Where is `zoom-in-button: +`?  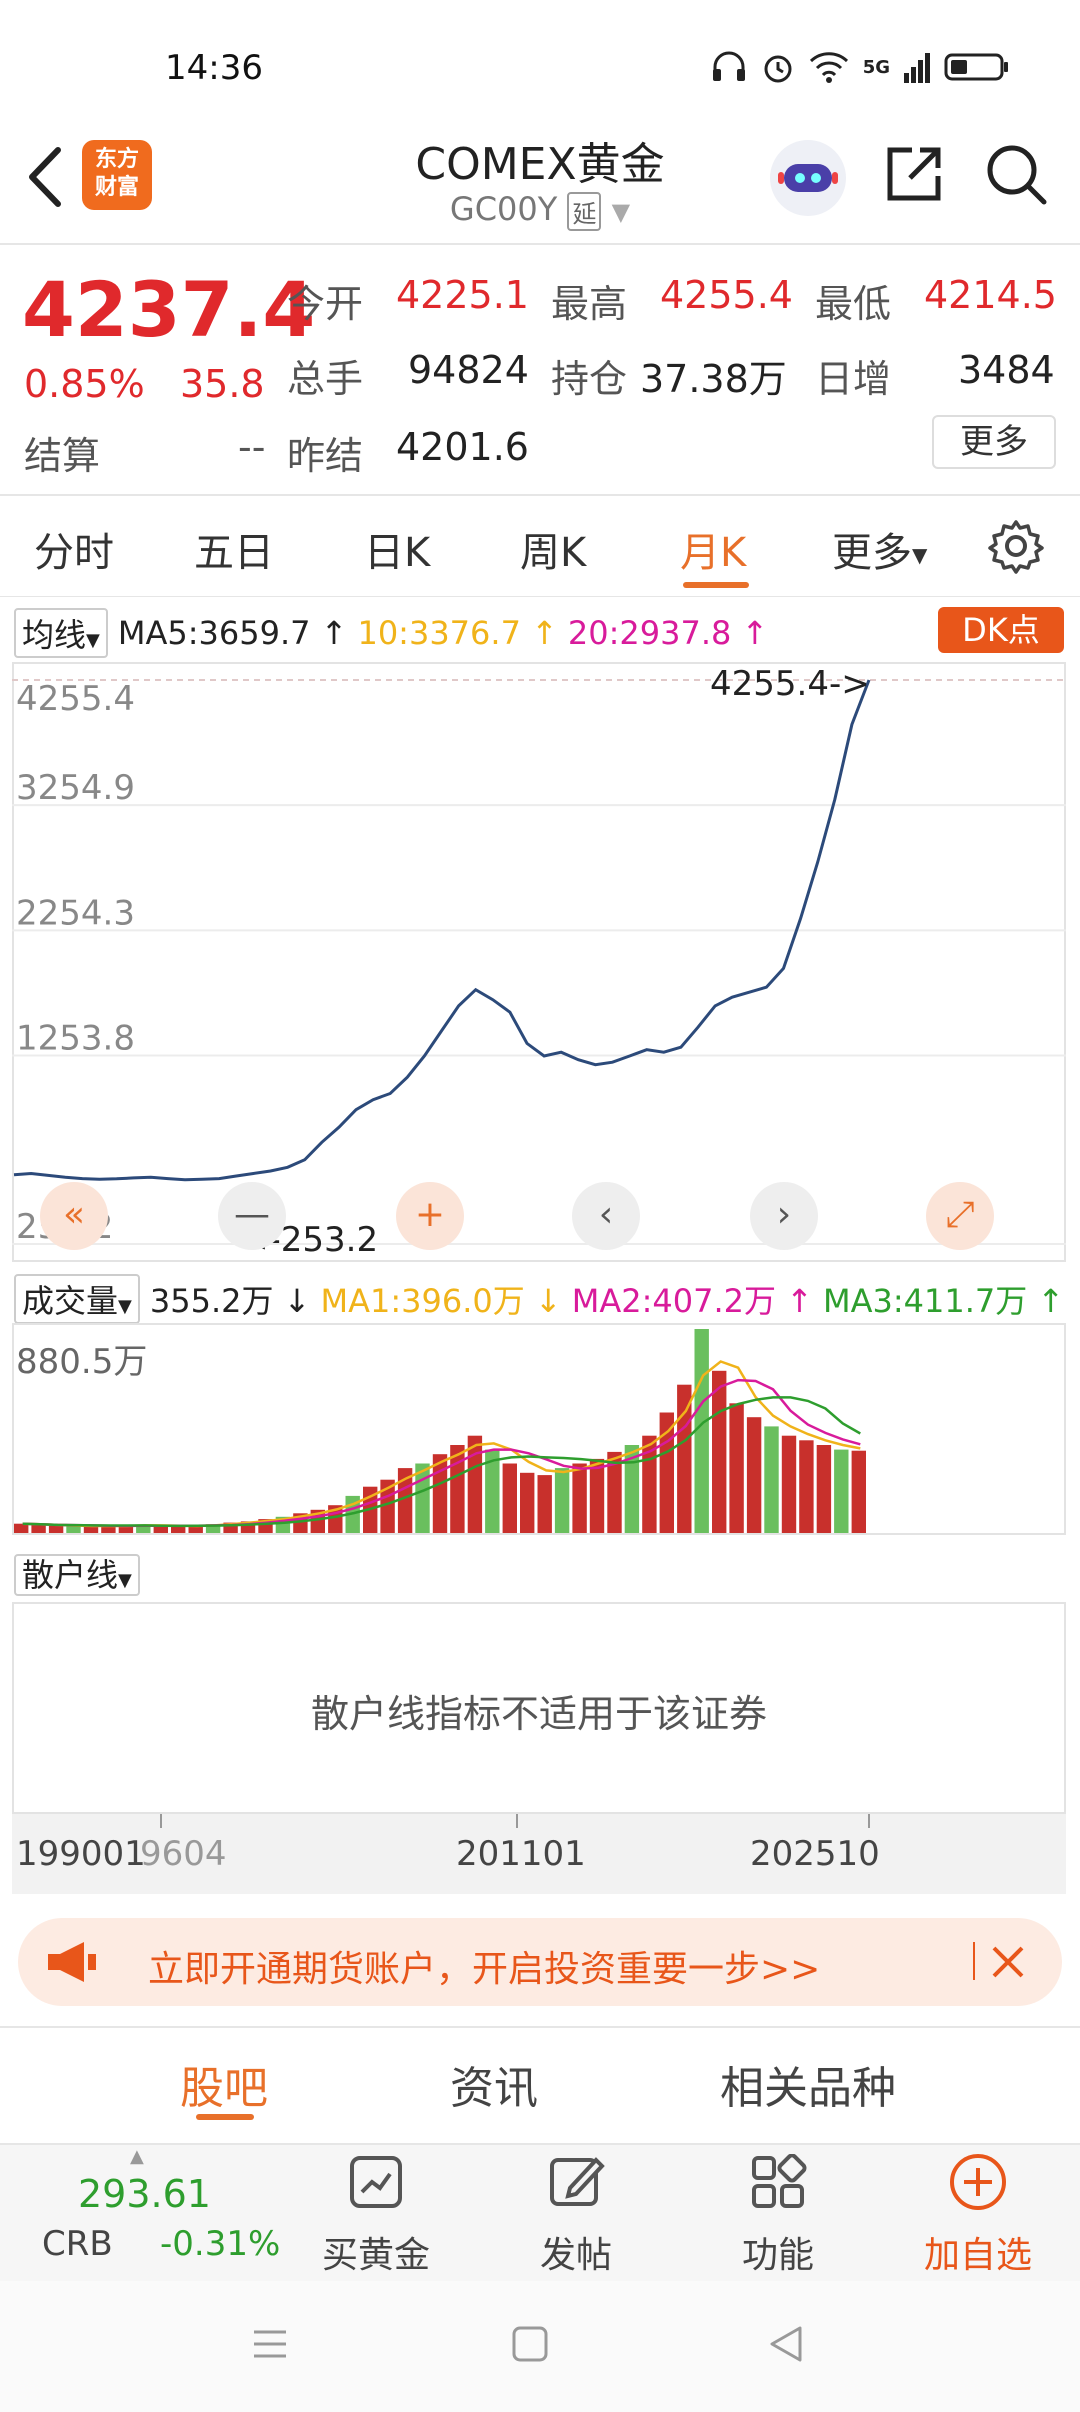 zoom-in-button: + is located at coordinates (430, 1216).